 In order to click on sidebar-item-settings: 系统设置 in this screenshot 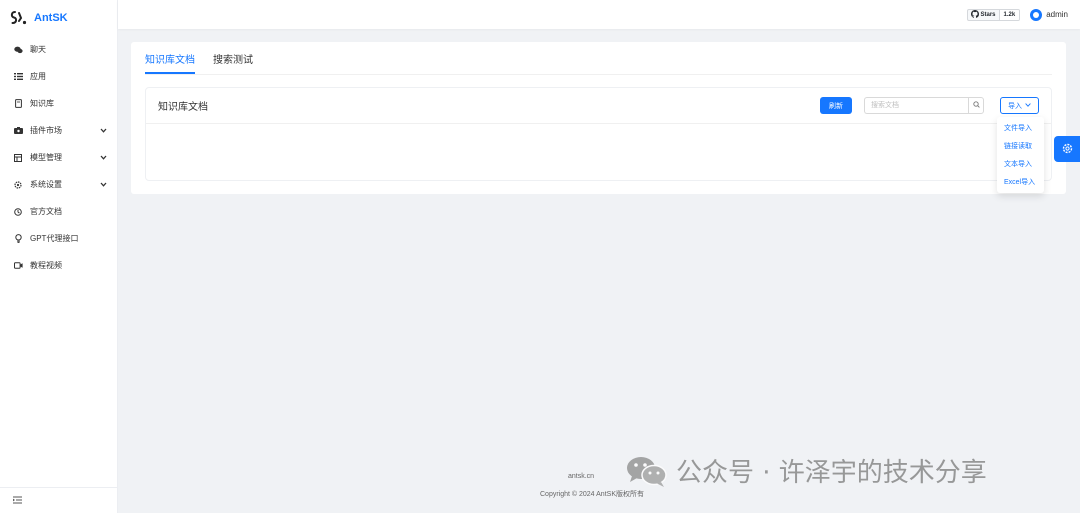, I will do `click(58, 184)`.